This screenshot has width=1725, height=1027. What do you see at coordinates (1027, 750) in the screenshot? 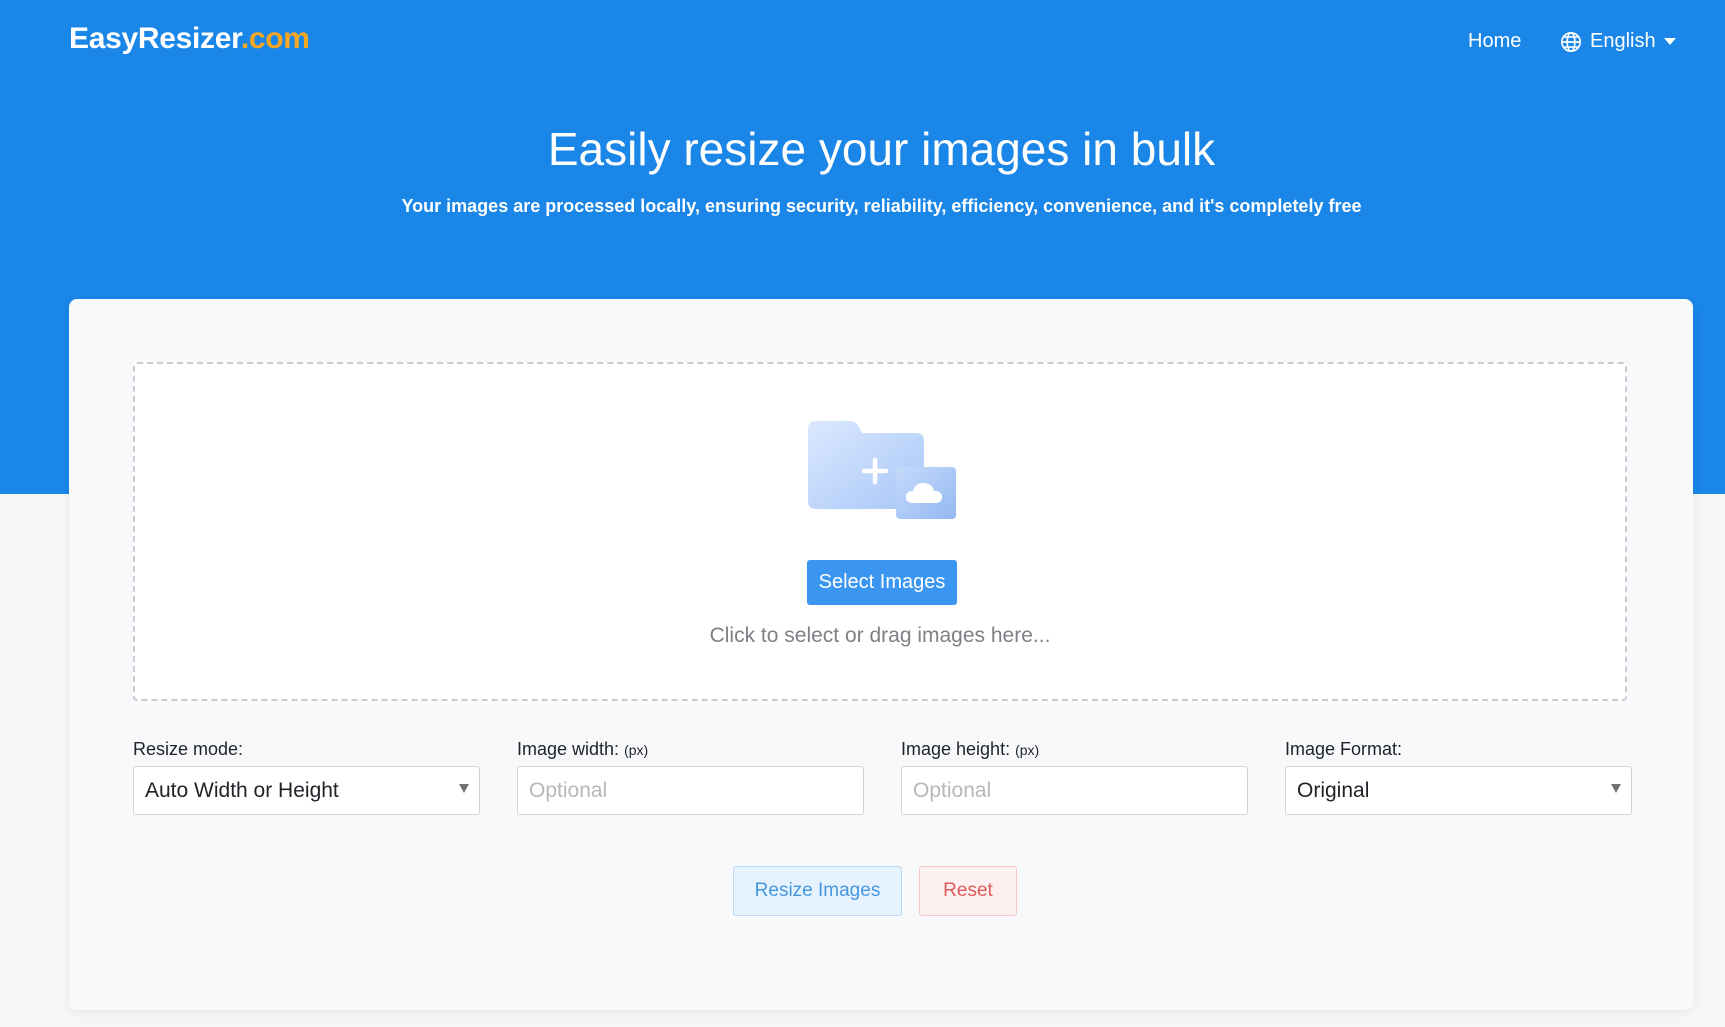
I see `image-height-unit: (px)` at bounding box center [1027, 750].